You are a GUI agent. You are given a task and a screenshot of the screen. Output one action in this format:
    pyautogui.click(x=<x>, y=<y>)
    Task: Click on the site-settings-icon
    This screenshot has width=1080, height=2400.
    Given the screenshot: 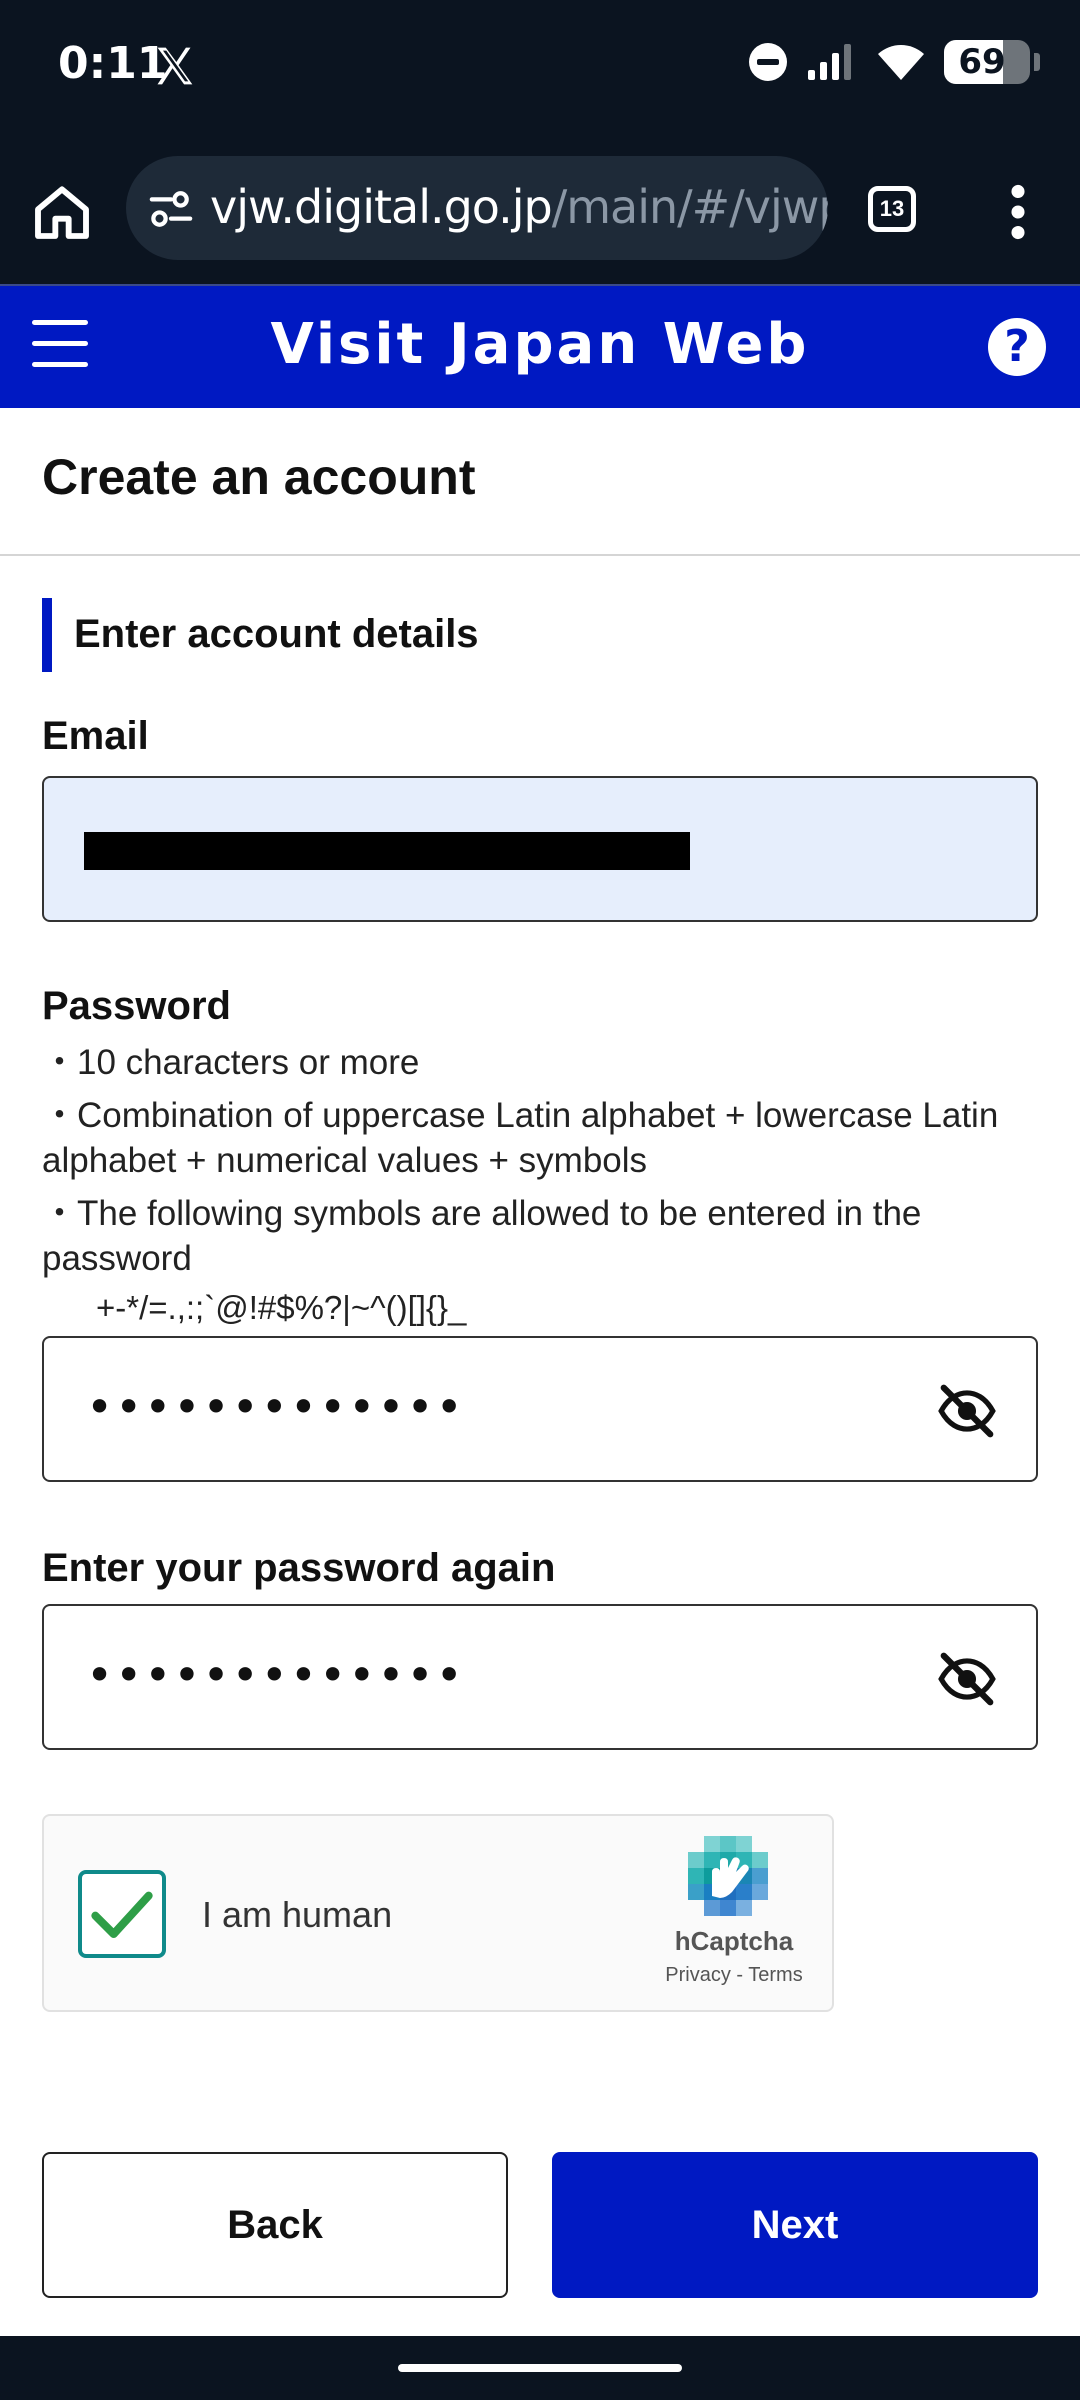 What is the action you would take?
    pyautogui.click(x=171, y=209)
    